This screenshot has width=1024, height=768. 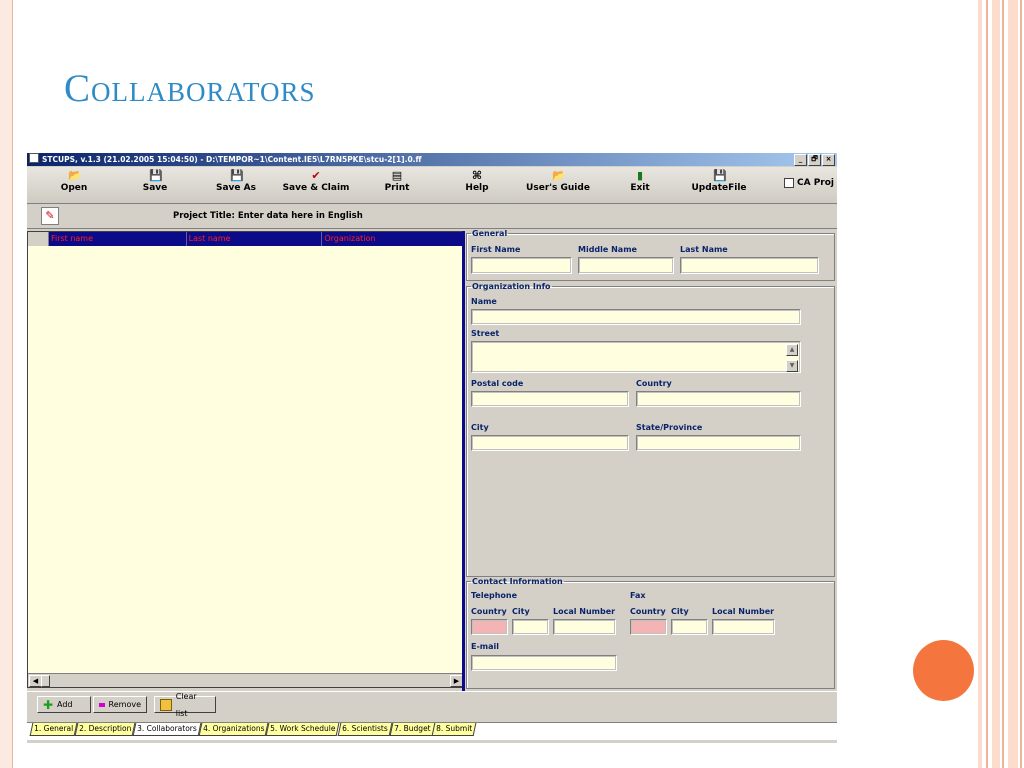 I want to click on tab-organizations: 4. Organizations, so click(x=233, y=729).